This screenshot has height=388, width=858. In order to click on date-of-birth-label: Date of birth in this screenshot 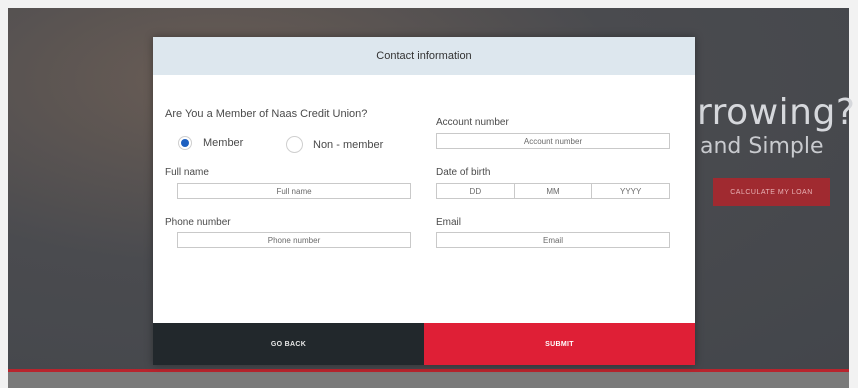, I will do `click(463, 172)`.